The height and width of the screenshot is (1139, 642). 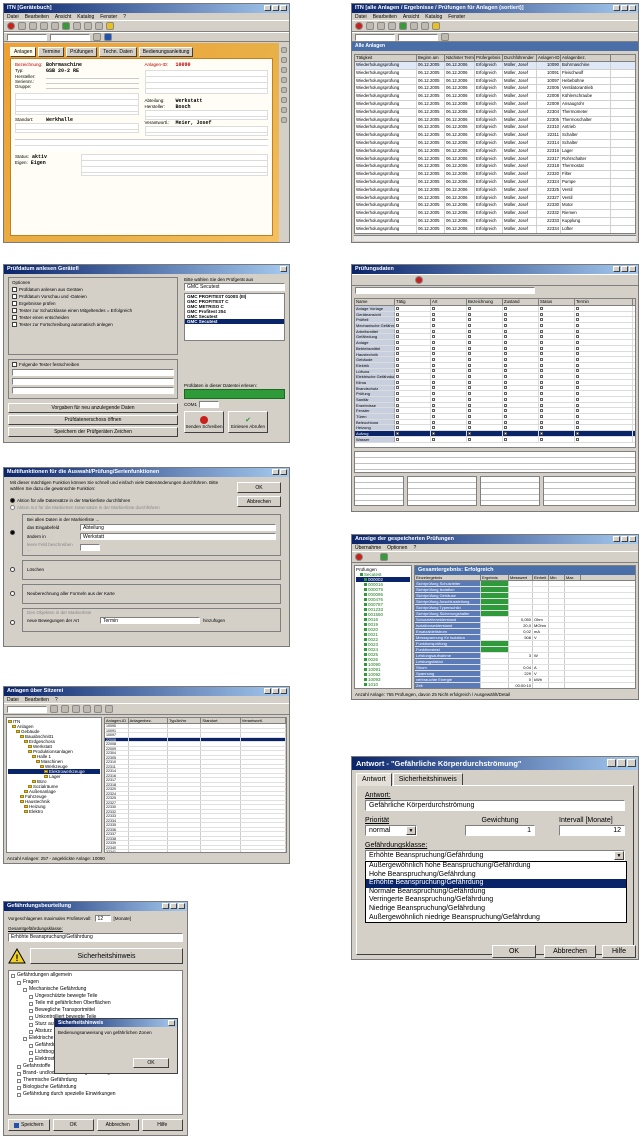 I want to click on tree-item: Thermische Gefährdung, so click(x=95, y=1080).